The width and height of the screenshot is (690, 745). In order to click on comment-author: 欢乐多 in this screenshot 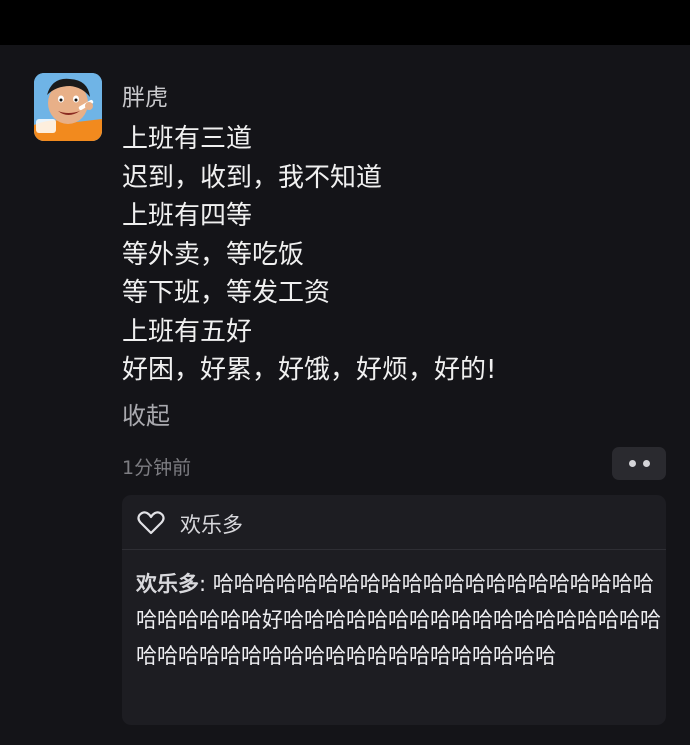, I will do `click(167, 584)`.